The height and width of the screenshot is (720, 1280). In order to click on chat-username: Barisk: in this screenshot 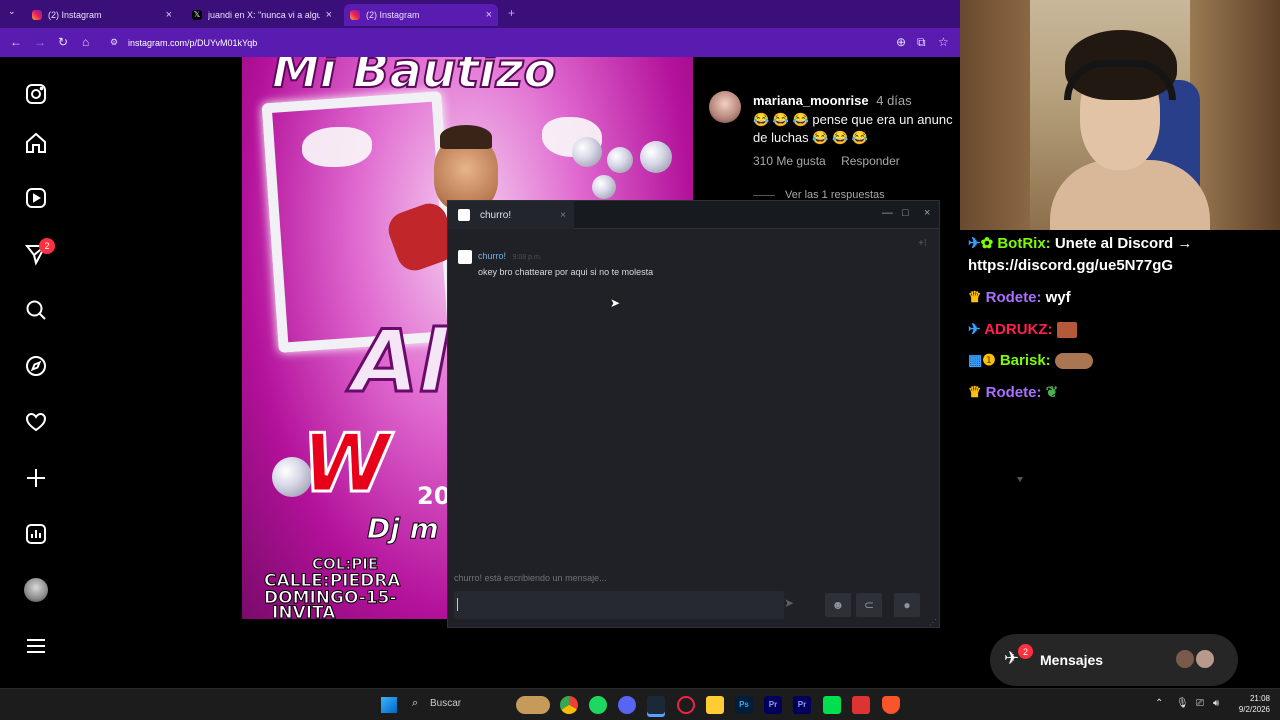, I will do `click(1025, 360)`.